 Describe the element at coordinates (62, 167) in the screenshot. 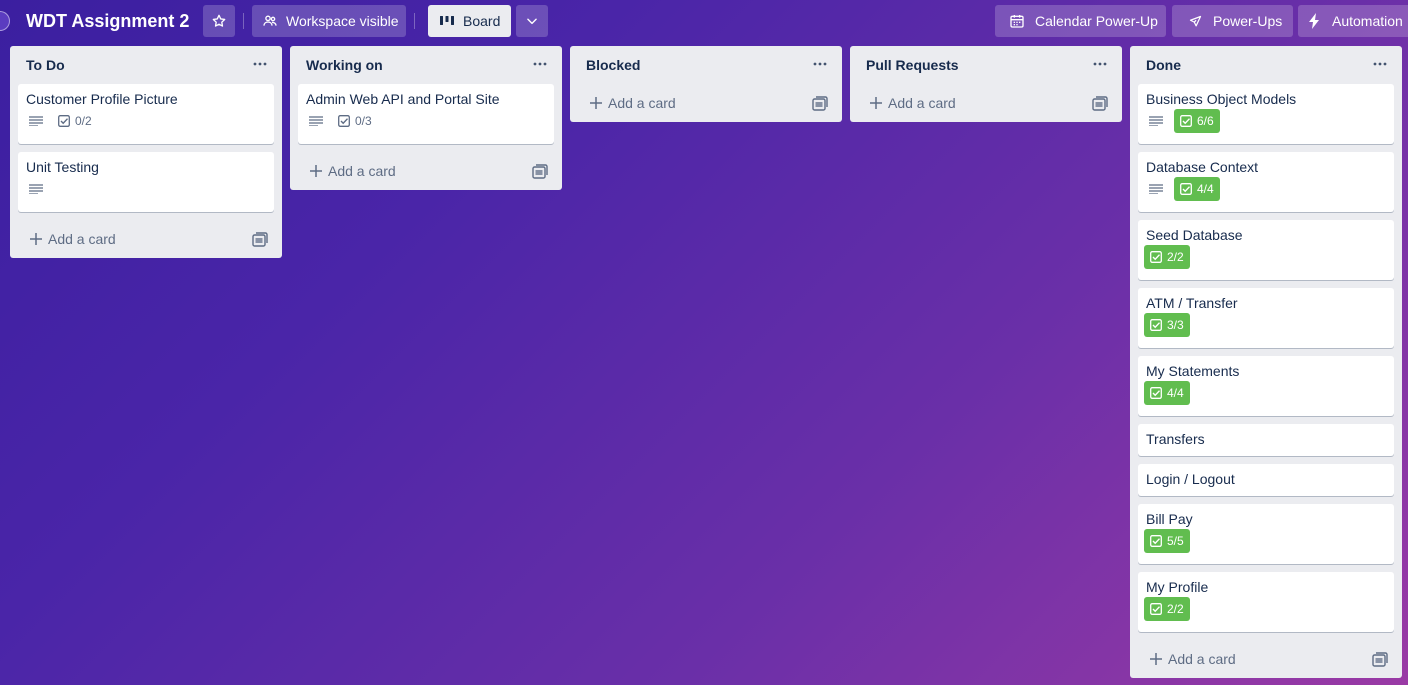

I see `card-title: Unit Testing` at that location.